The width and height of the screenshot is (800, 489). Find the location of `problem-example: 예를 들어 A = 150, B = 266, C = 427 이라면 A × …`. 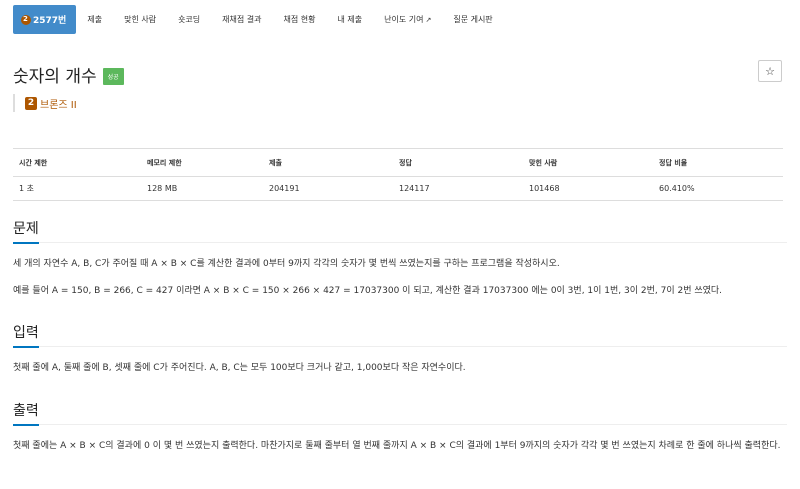

problem-example: 예를 들어 A = 150, B = 266, C = 427 이라면 A × … is located at coordinates (368, 291).